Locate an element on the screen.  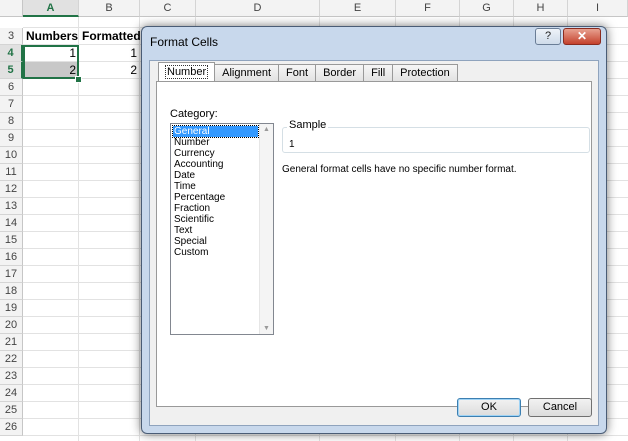
column-header-e: E is located at coordinates (358, 8).